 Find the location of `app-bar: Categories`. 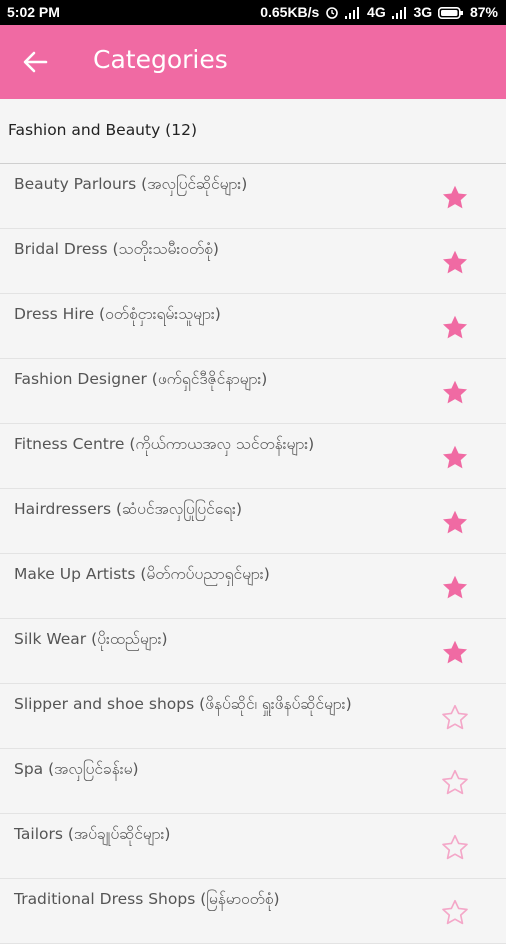

app-bar: Categories is located at coordinates (253, 62).